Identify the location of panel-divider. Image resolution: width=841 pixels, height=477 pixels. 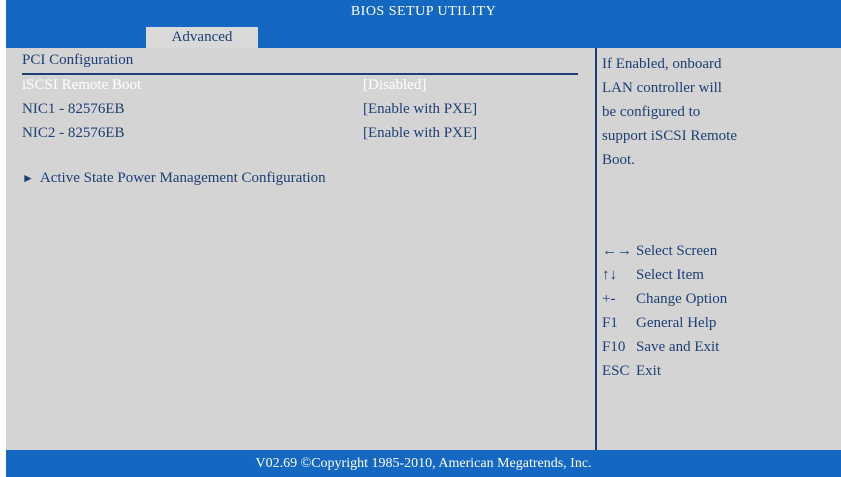
(596, 249).